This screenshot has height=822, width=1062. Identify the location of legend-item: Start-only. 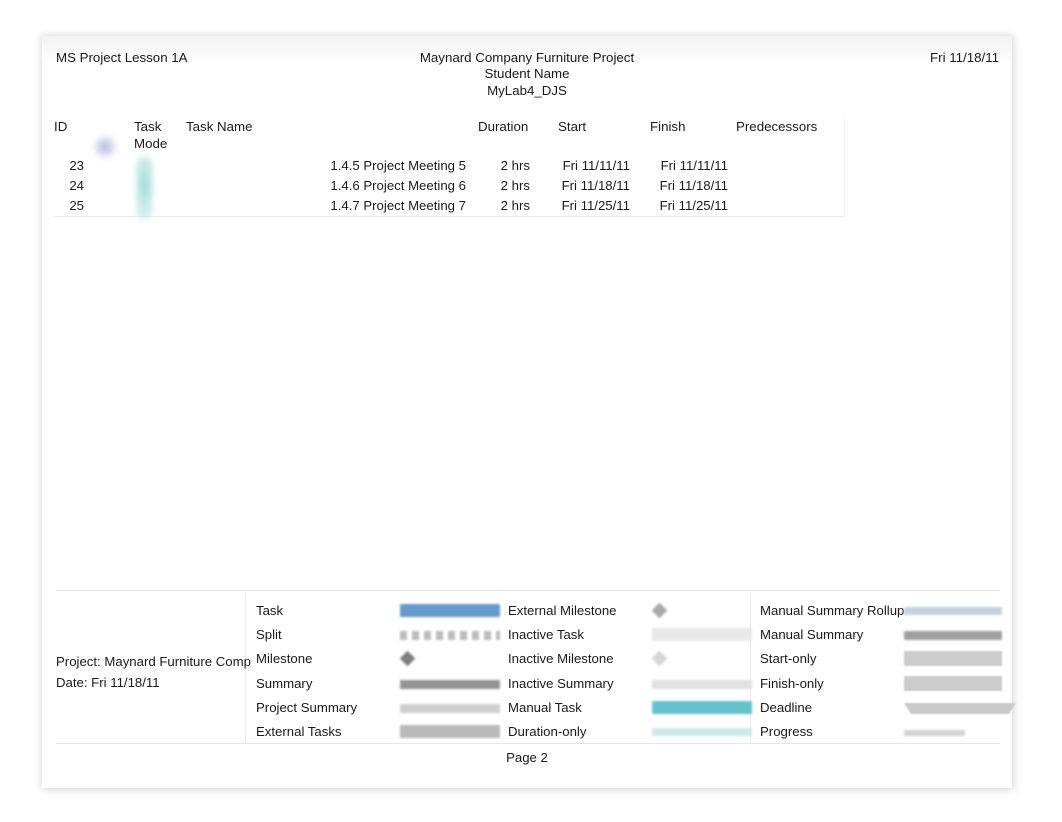
(886, 659).